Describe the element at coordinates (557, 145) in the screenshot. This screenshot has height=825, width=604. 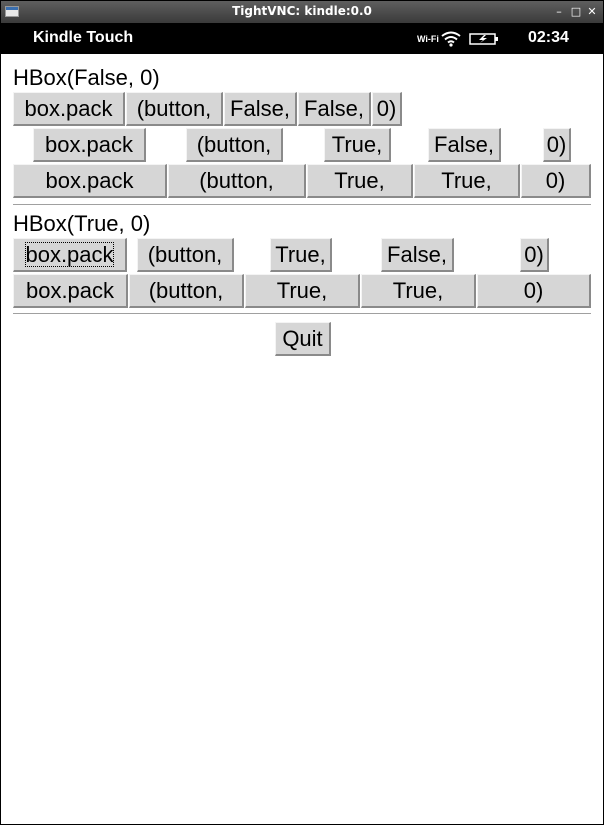
I see `row2-padding-button: 0)` at that location.